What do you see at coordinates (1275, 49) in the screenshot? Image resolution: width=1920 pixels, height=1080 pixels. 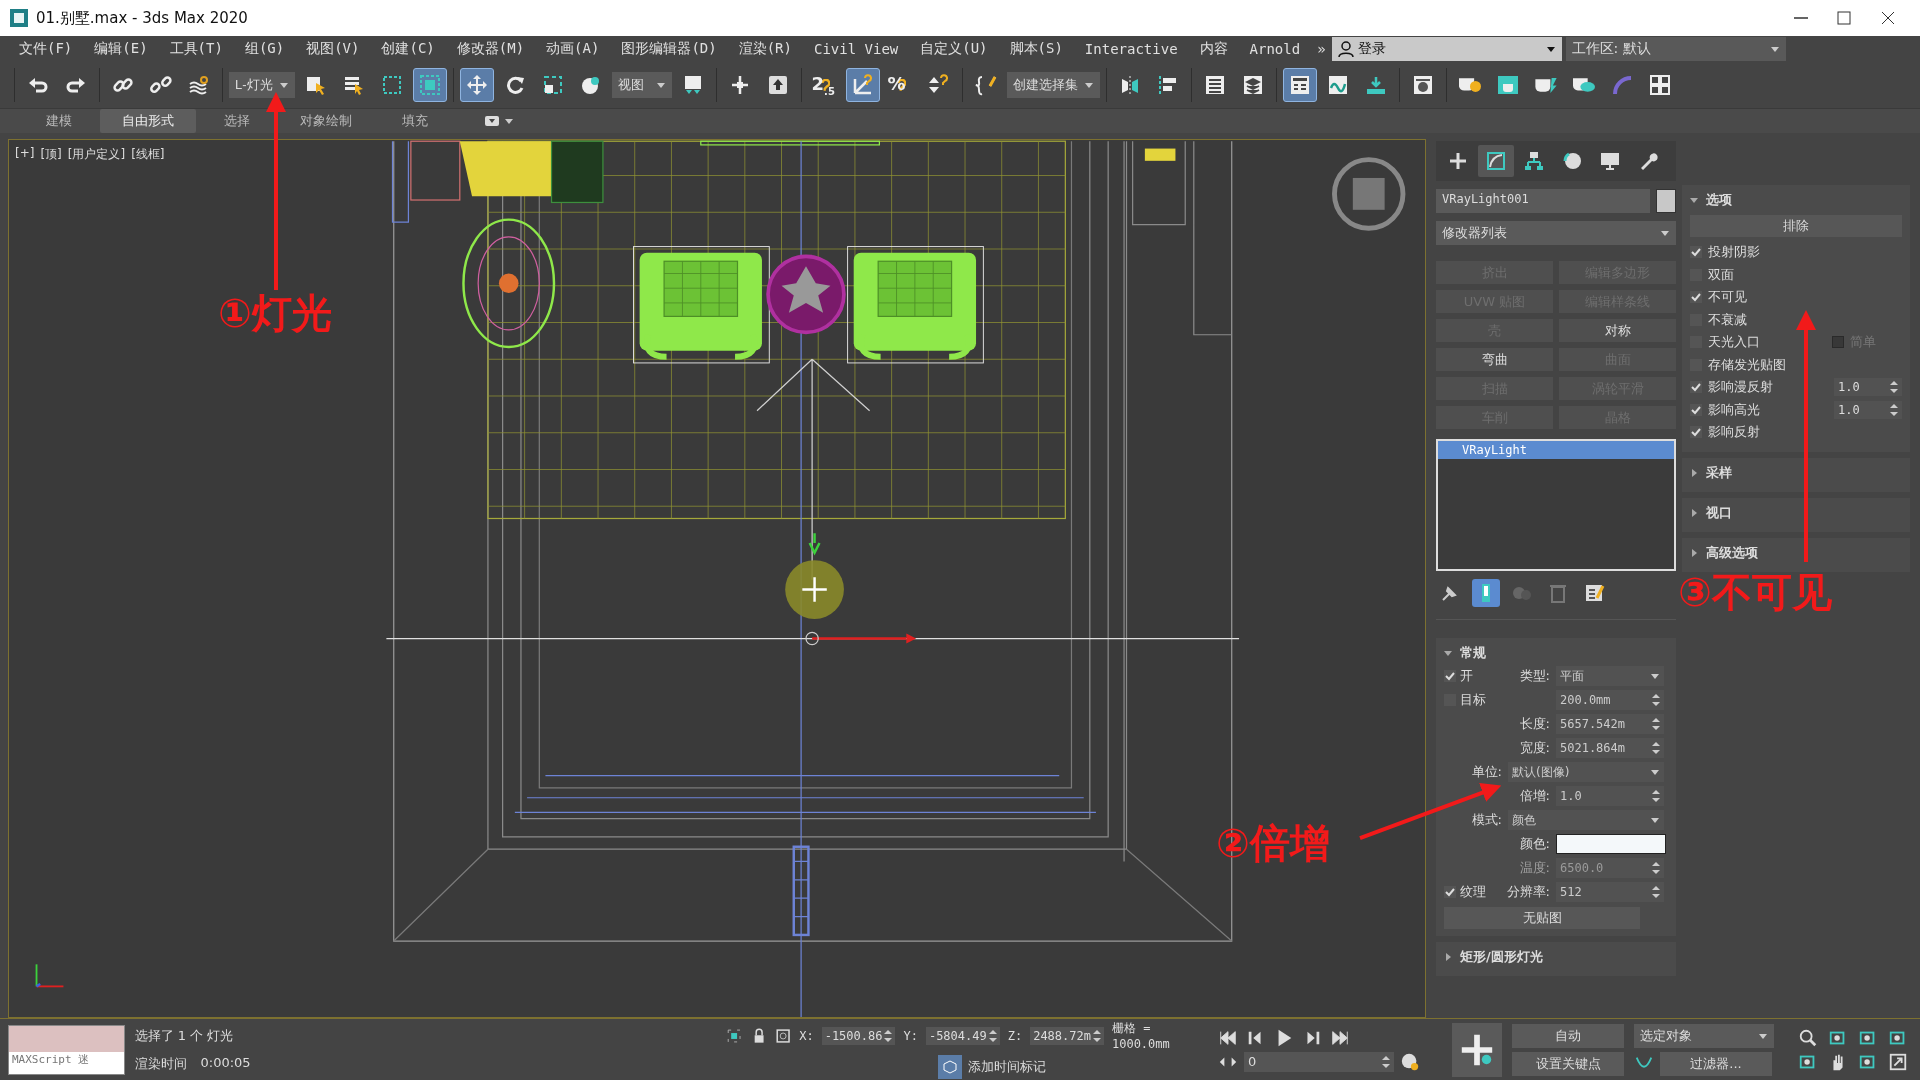 I see `menu-item: Arnold` at bounding box center [1275, 49].